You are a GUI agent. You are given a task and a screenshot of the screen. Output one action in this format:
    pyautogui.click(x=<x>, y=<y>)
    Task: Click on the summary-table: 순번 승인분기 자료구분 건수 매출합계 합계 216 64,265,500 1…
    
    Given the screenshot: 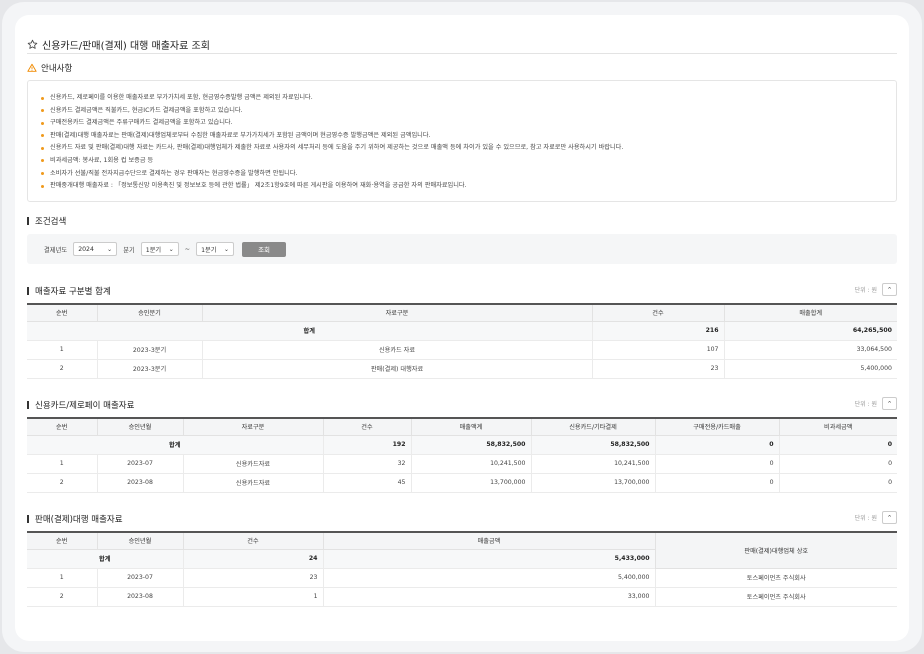 What is the action you would take?
    pyautogui.click(x=462, y=341)
    